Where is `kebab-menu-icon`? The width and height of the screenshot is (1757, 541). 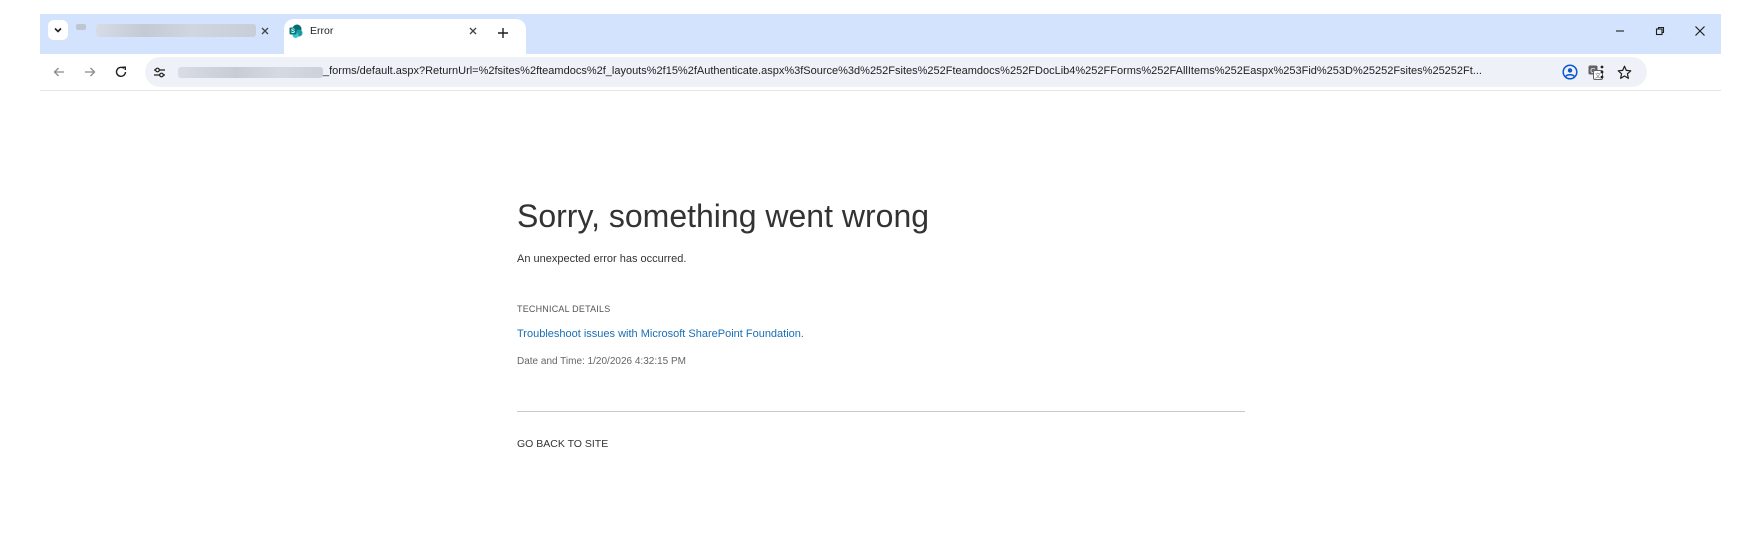
kebab-menu-icon is located at coordinates (1602, 72).